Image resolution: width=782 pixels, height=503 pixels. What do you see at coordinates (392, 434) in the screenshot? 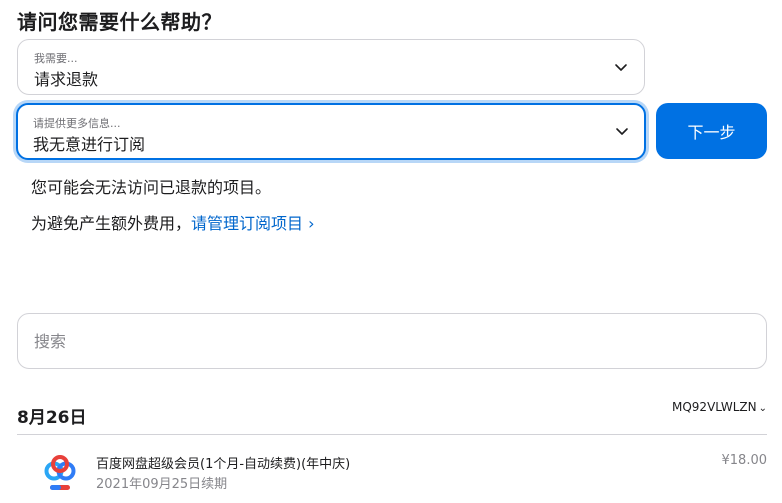
I see `divider` at bounding box center [392, 434].